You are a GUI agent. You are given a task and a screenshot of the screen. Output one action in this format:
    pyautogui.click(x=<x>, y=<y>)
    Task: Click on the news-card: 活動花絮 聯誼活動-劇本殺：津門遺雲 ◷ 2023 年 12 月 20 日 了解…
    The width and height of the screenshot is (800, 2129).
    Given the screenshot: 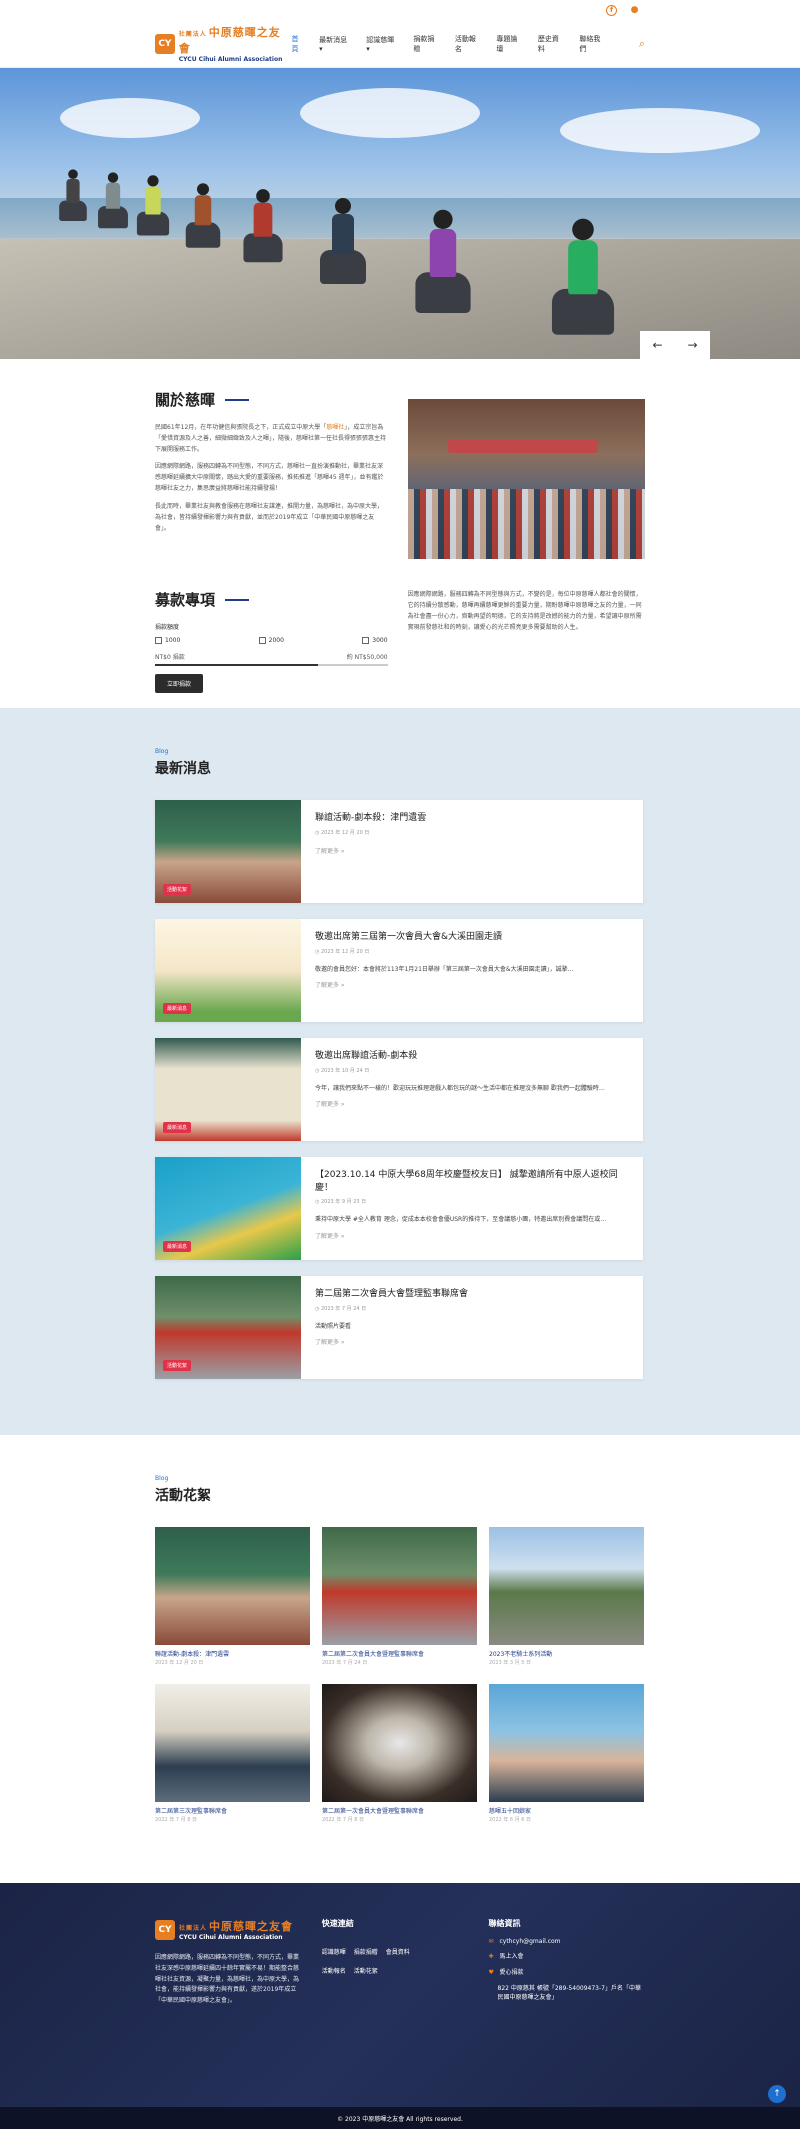 What is the action you would take?
    pyautogui.click(x=399, y=851)
    